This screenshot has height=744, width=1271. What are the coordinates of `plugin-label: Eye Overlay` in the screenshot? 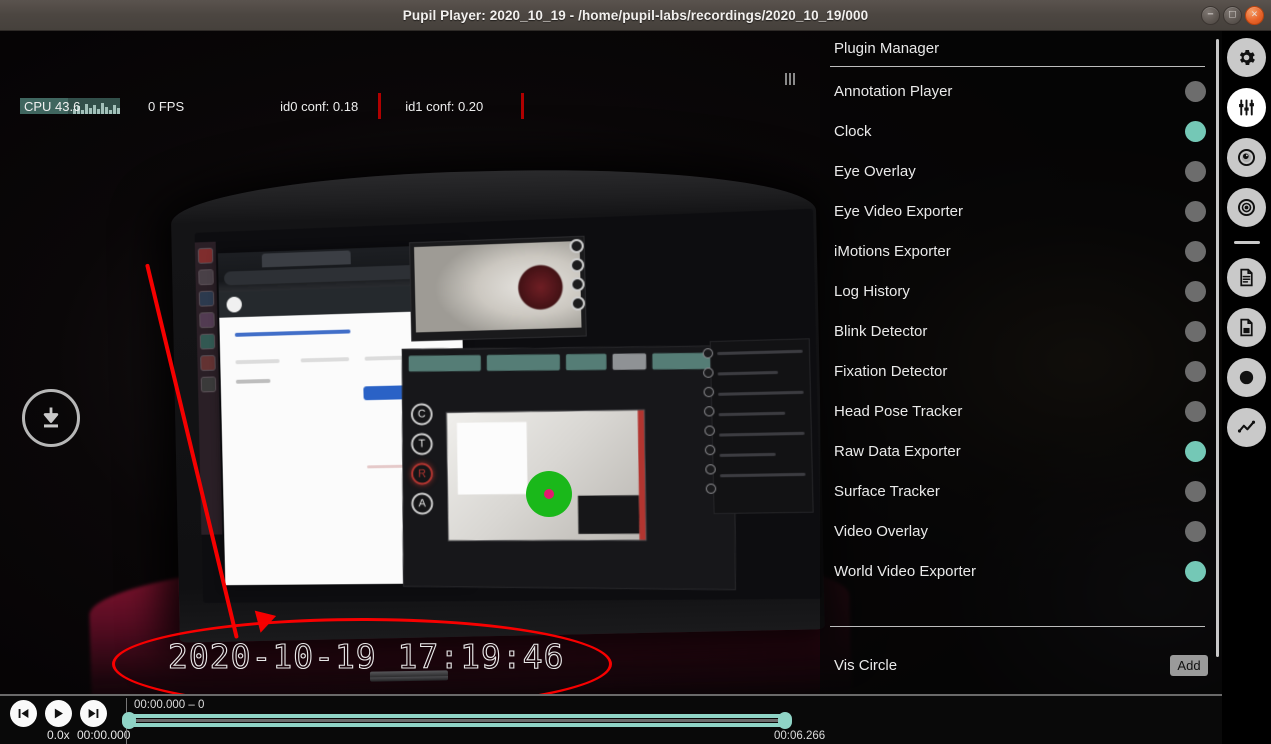 It's located at (875, 171).